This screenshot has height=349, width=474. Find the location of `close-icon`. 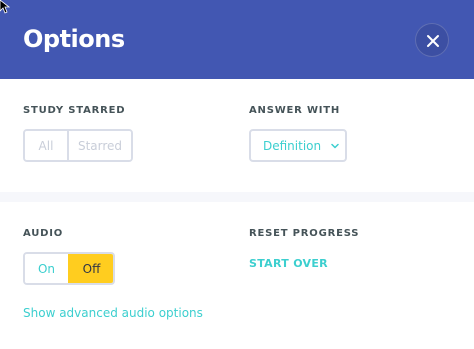

close-icon is located at coordinates (433, 41).